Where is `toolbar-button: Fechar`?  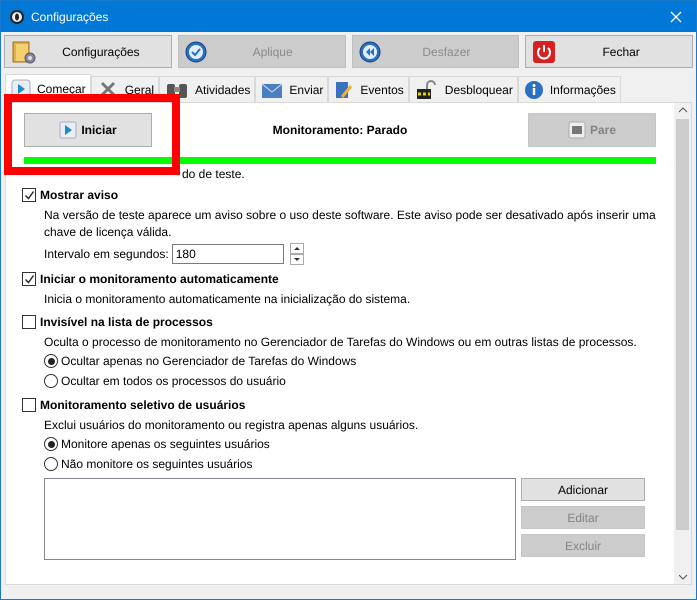 toolbar-button: Fechar is located at coordinates (609, 51).